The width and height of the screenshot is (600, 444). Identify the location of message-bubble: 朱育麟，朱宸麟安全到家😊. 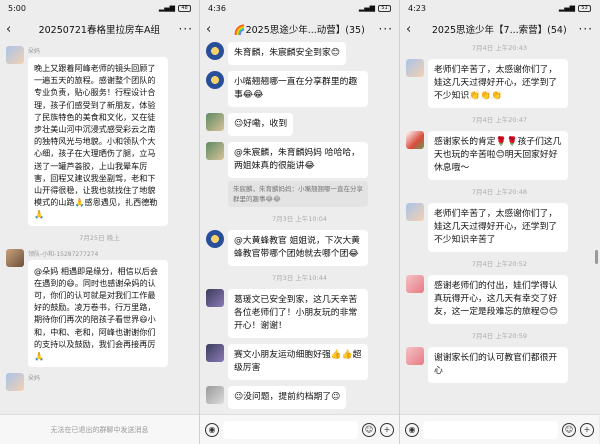
(287, 53).